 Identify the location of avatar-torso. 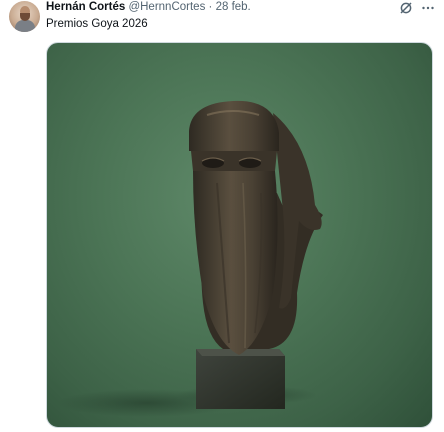
(25, 26).